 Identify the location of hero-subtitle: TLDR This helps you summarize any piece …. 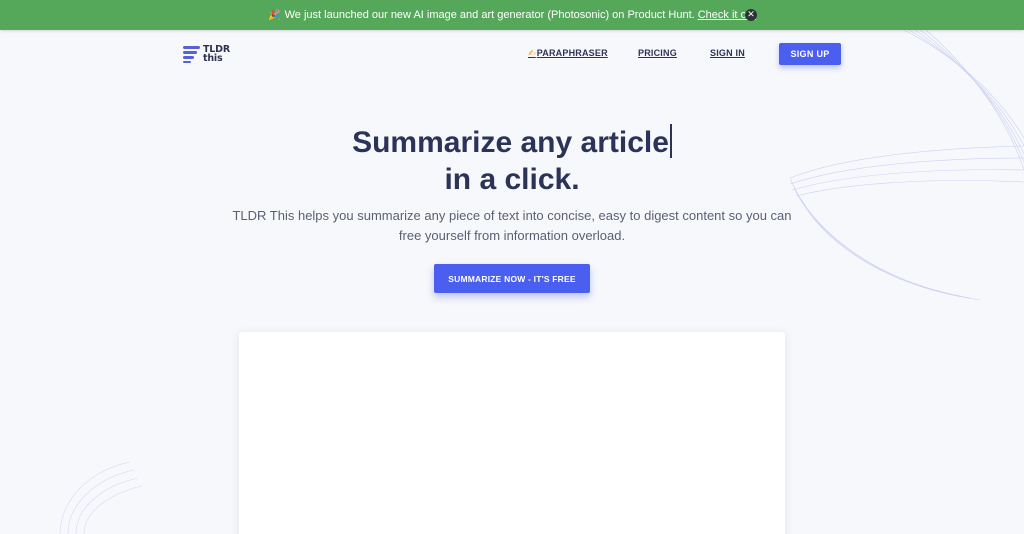
(512, 225).